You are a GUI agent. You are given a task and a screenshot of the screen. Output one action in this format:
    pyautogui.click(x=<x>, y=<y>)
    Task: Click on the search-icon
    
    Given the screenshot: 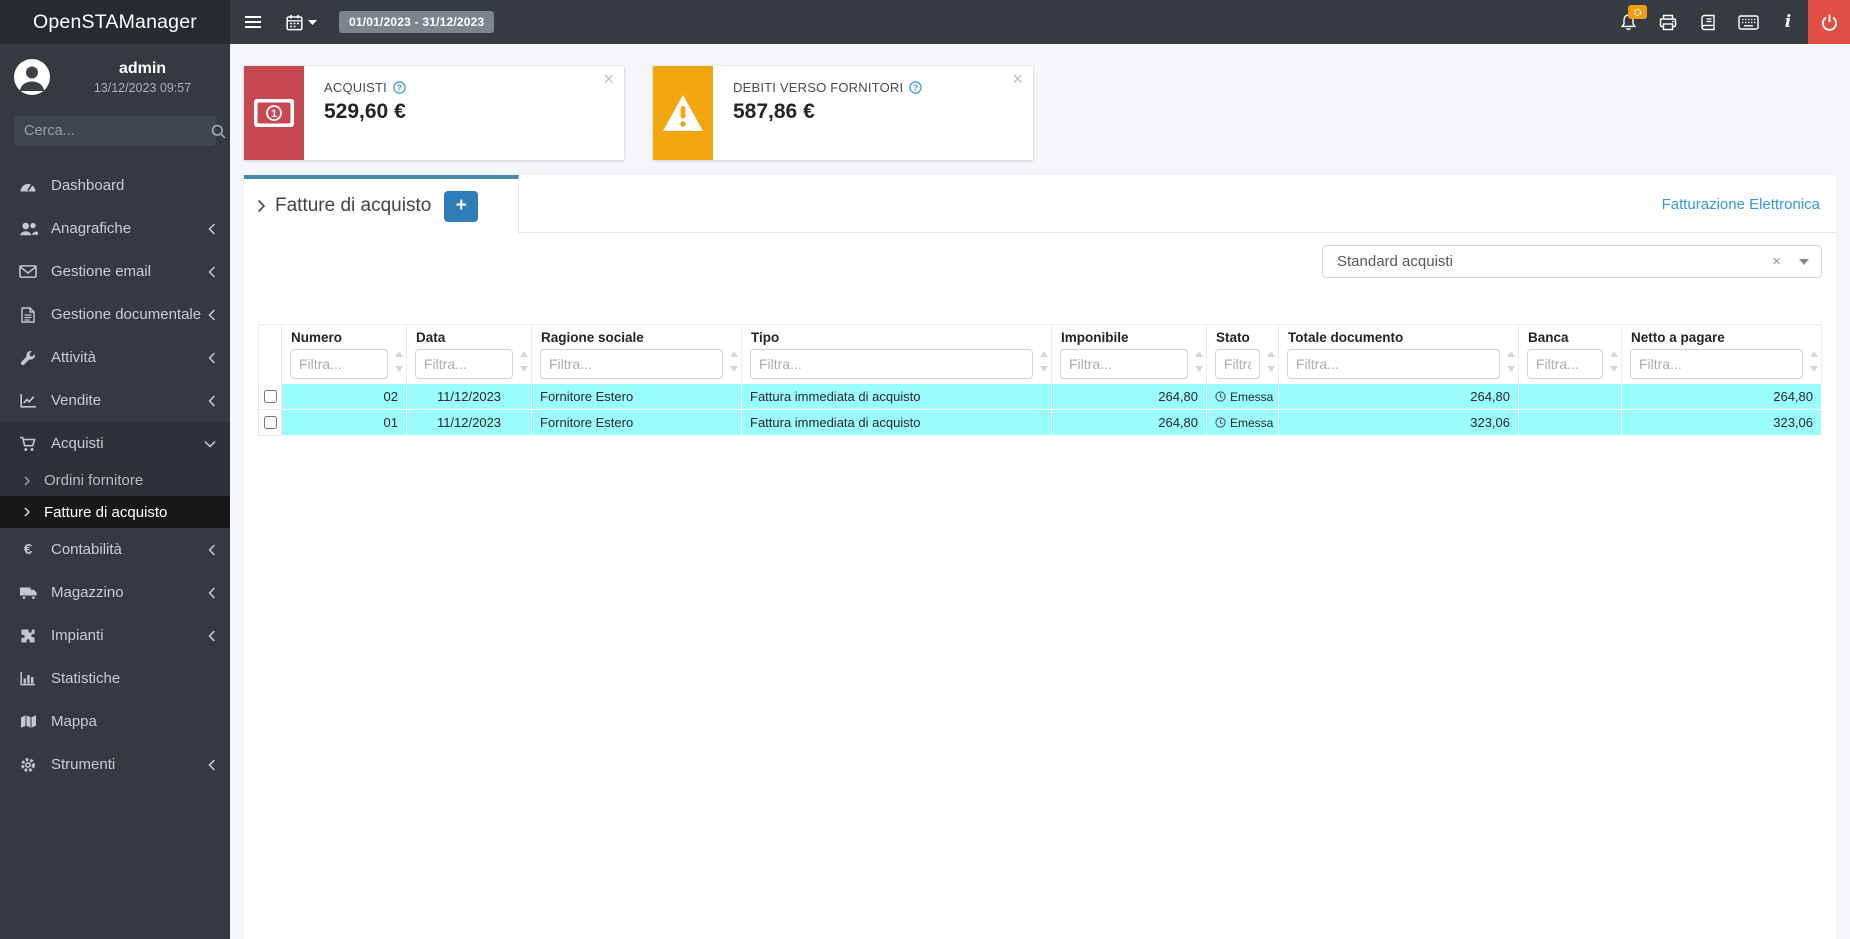 What is the action you would take?
    pyautogui.click(x=218, y=131)
    